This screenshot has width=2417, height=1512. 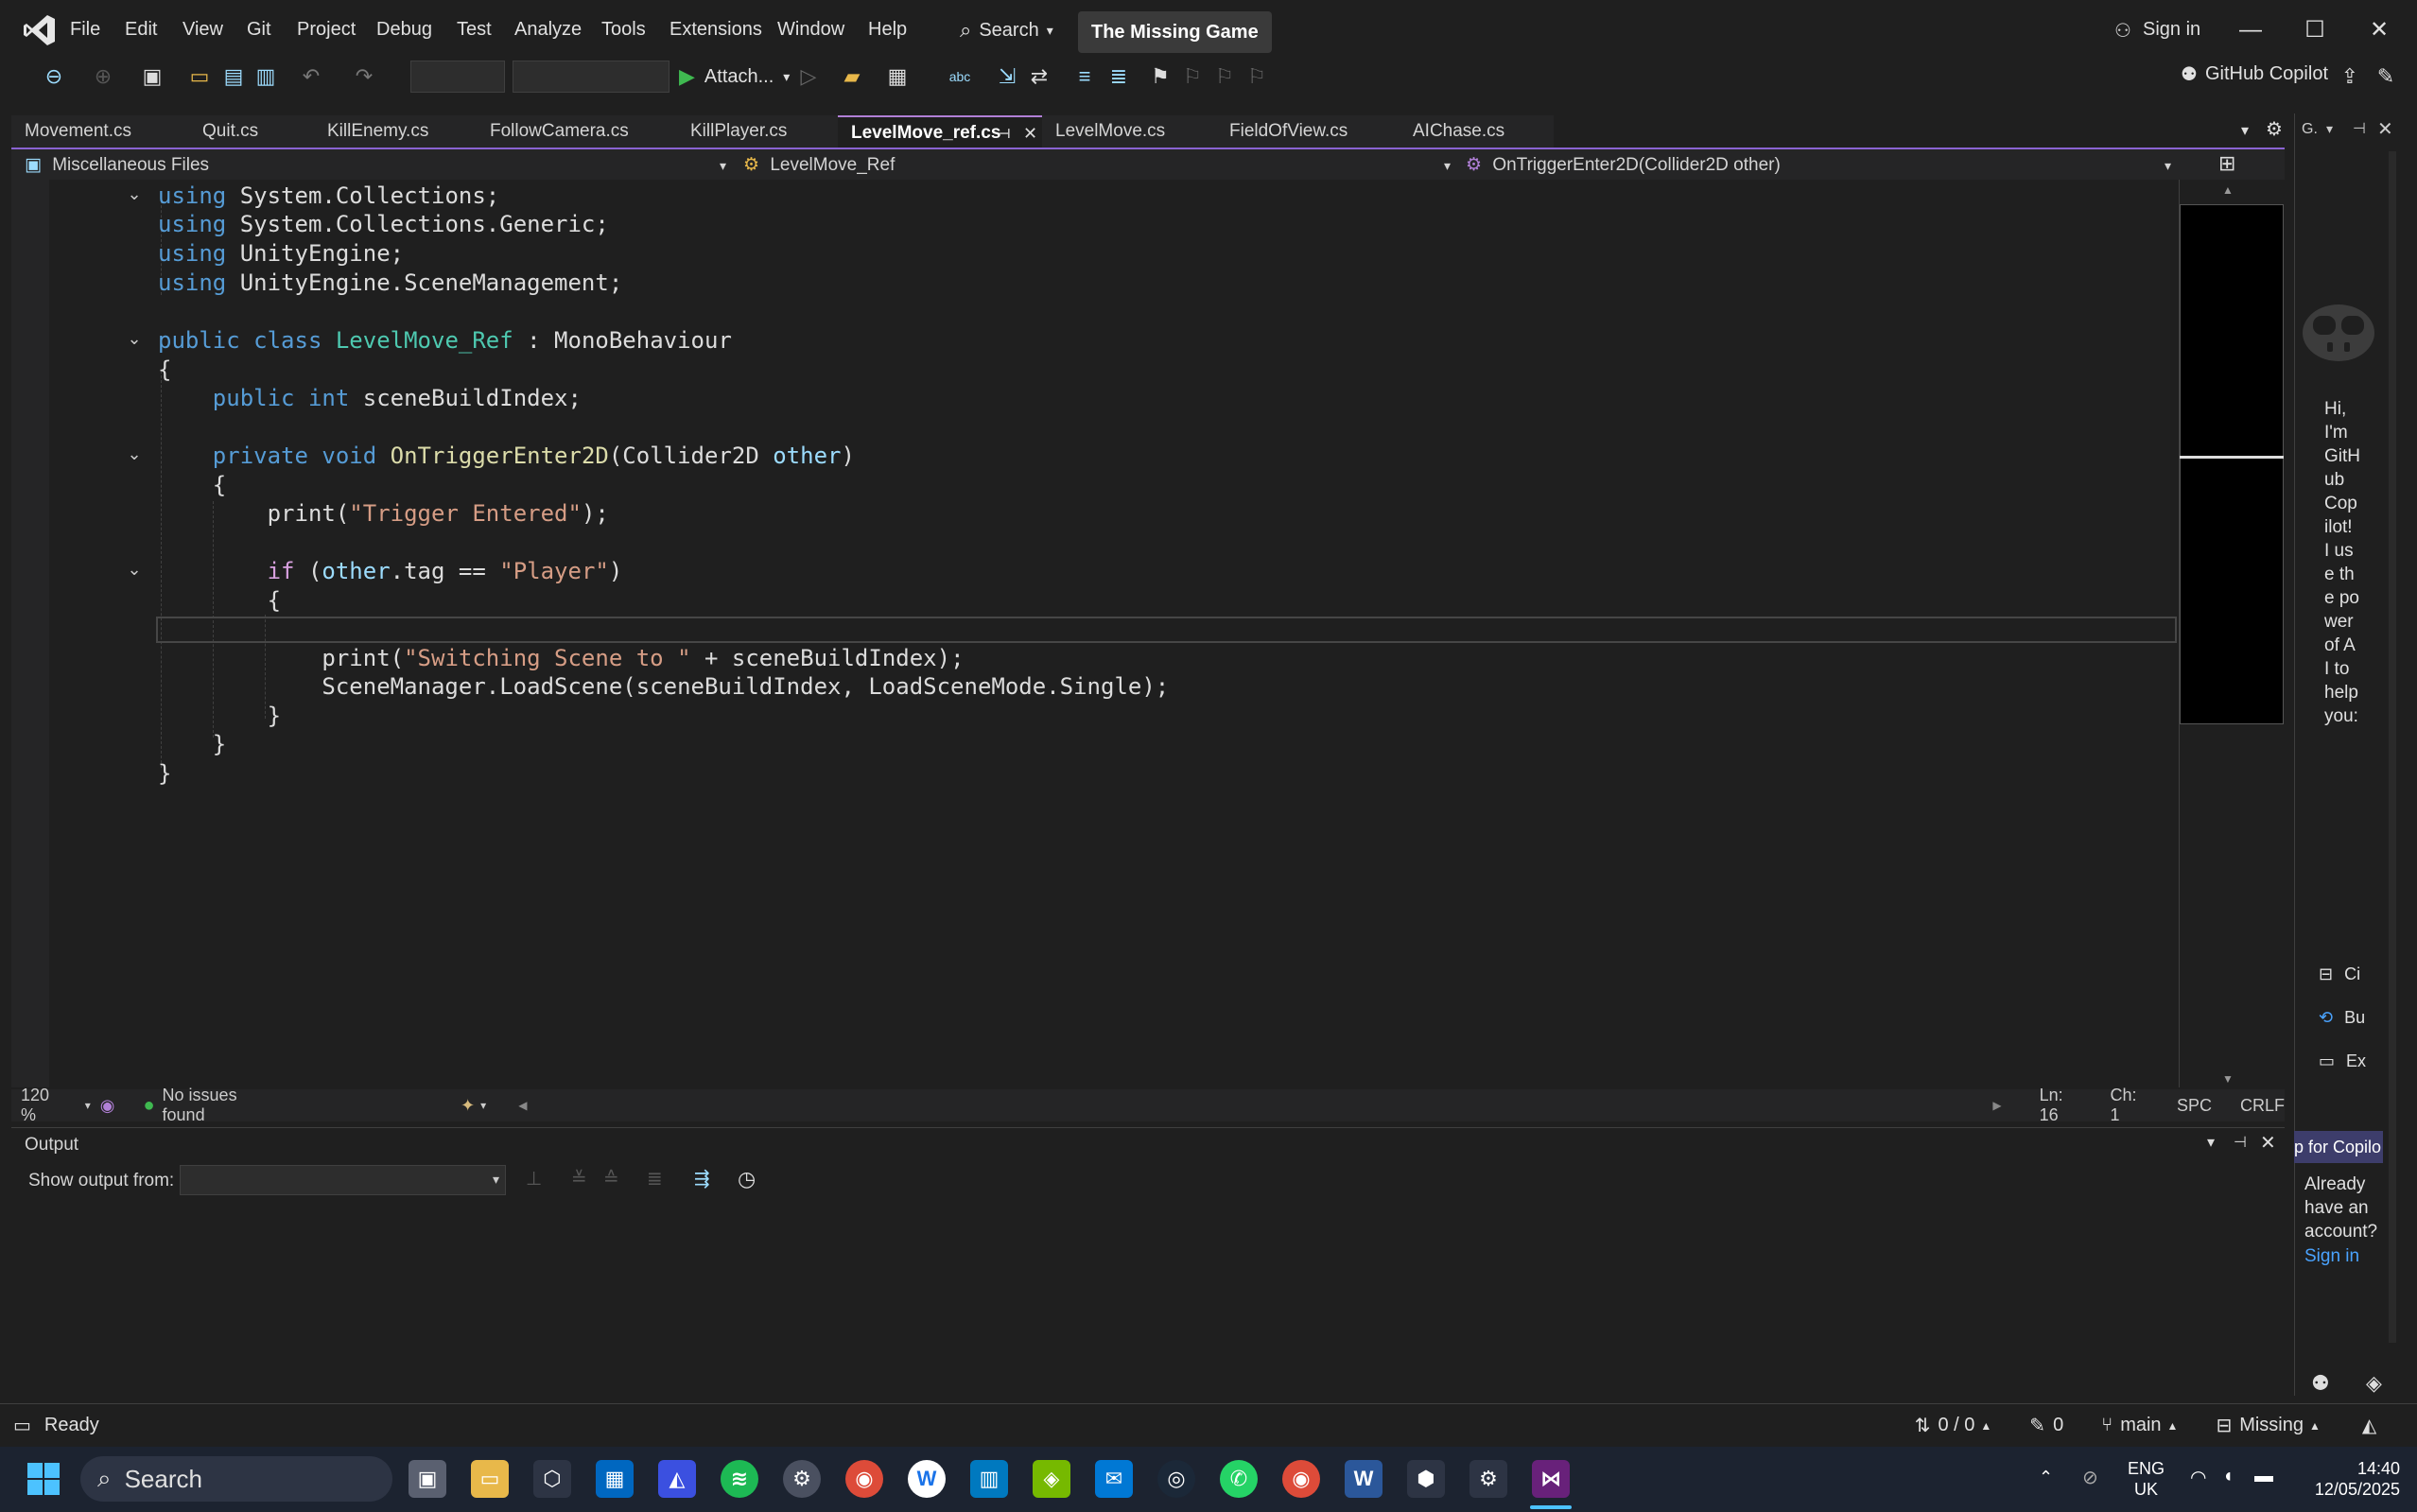 What do you see at coordinates (808, 77) in the screenshot?
I see `start-without-debug-icon: ▷` at bounding box center [808, 77].